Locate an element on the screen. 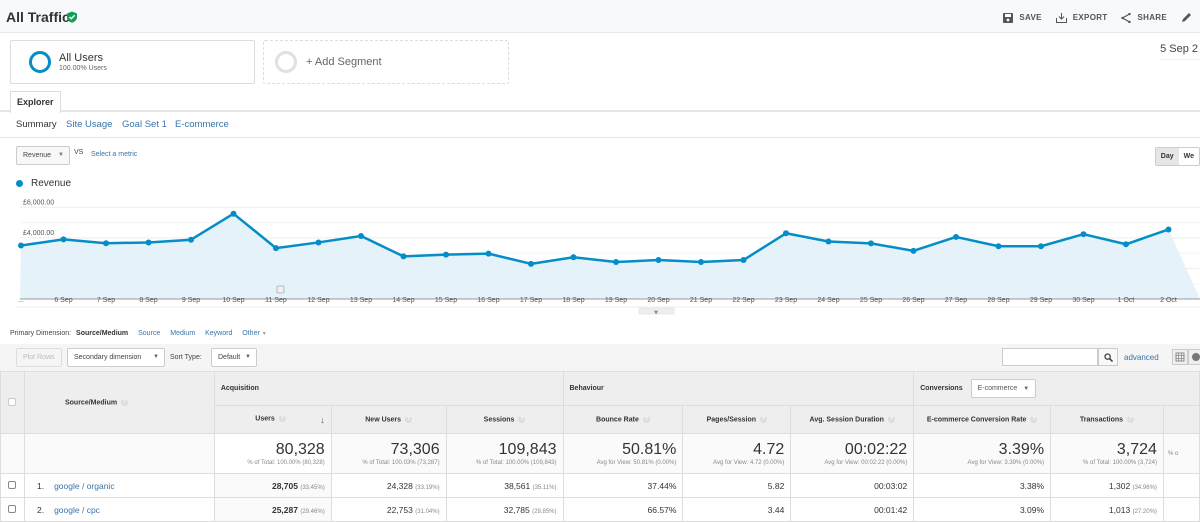  total-conversion-rate: 3.39% Avg for View: 3.39% (0.00%) is located at coordinates (982, 453).